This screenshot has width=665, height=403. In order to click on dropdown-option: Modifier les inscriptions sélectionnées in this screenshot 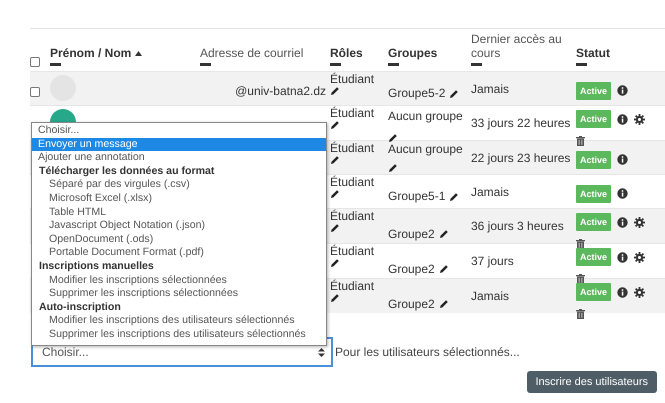, I will do `click(179, 281)`.